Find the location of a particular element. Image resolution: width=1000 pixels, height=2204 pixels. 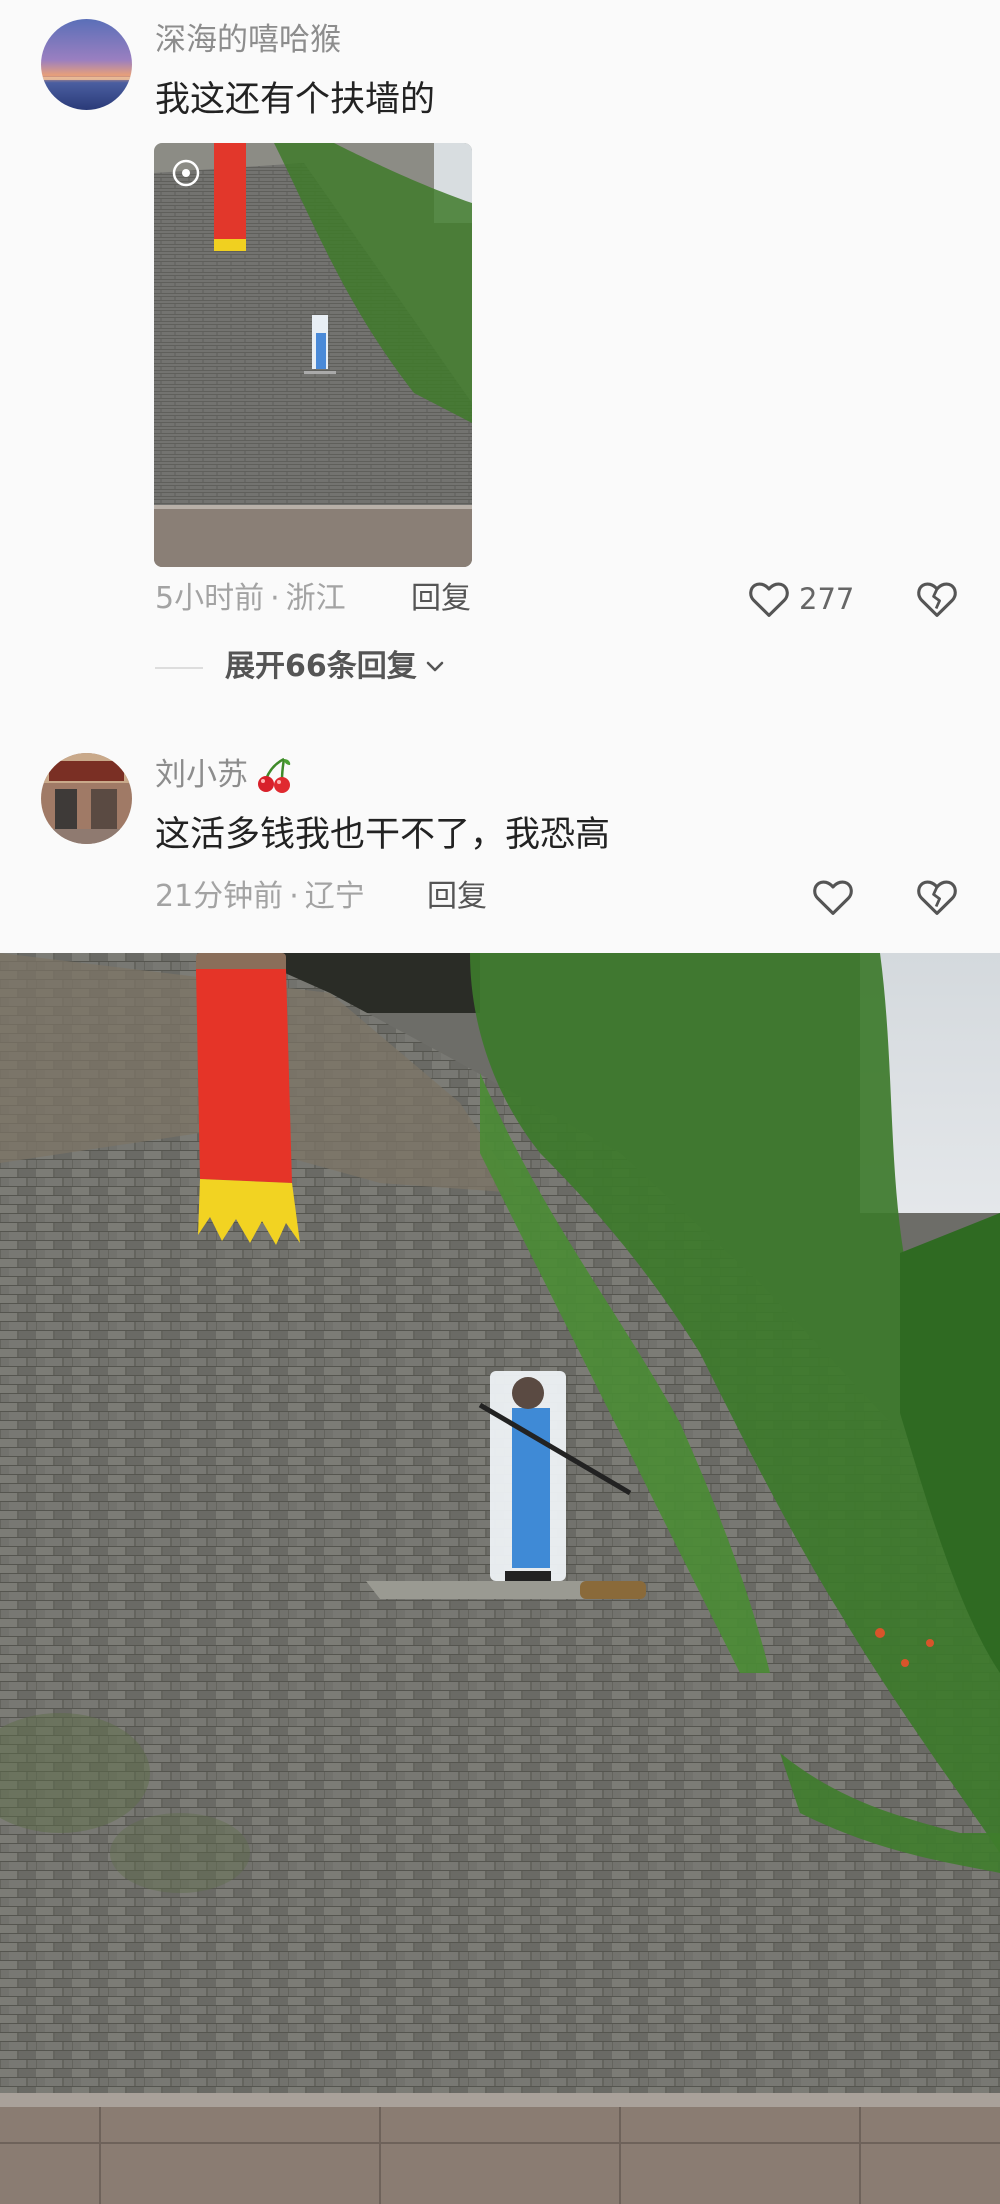

comment-meta: 21分钟前 · 辽宁 is located at coordinates (260, 897).